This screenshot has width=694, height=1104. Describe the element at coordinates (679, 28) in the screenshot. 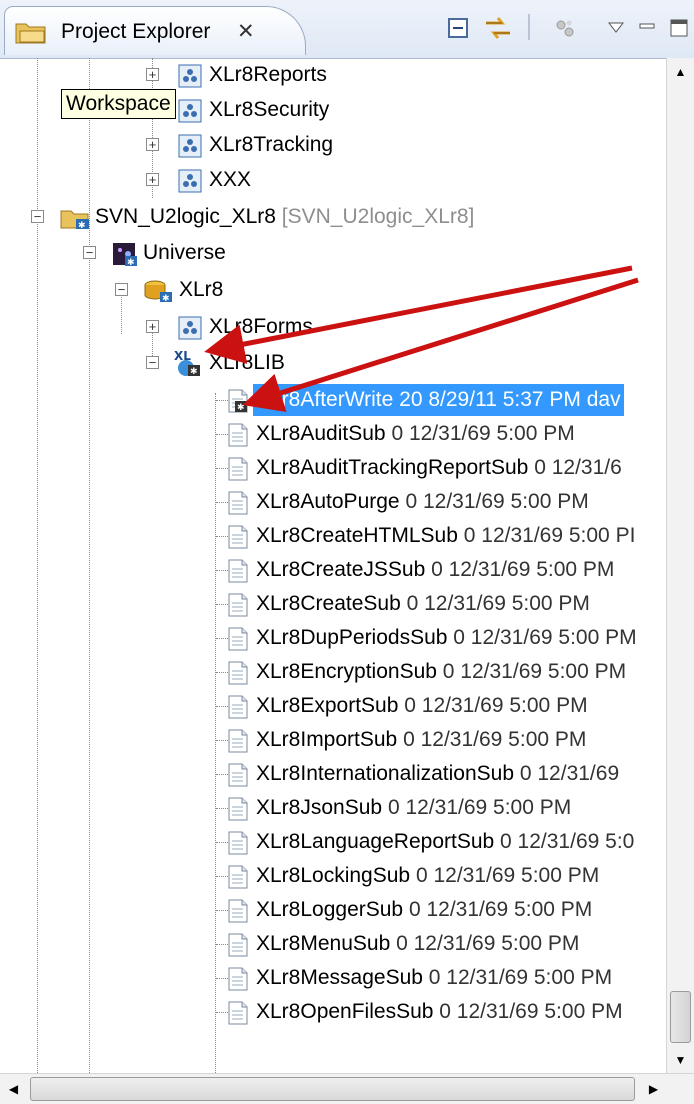

I see `maximize-icon` at that location.